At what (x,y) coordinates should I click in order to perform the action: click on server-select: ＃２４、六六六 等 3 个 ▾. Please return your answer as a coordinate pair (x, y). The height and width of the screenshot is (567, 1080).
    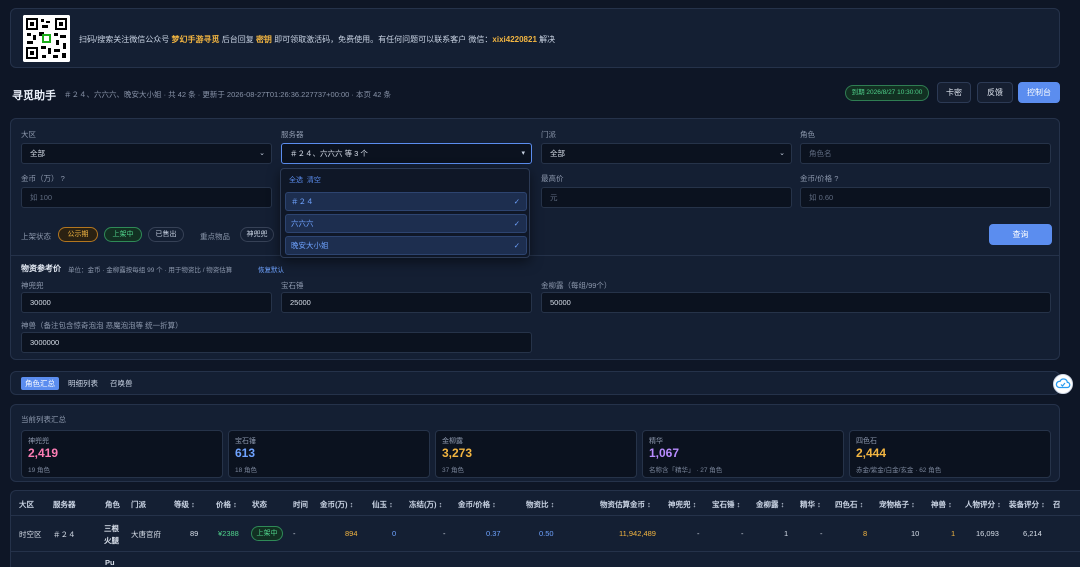
    Looking at the image, I should click on (406, 153).